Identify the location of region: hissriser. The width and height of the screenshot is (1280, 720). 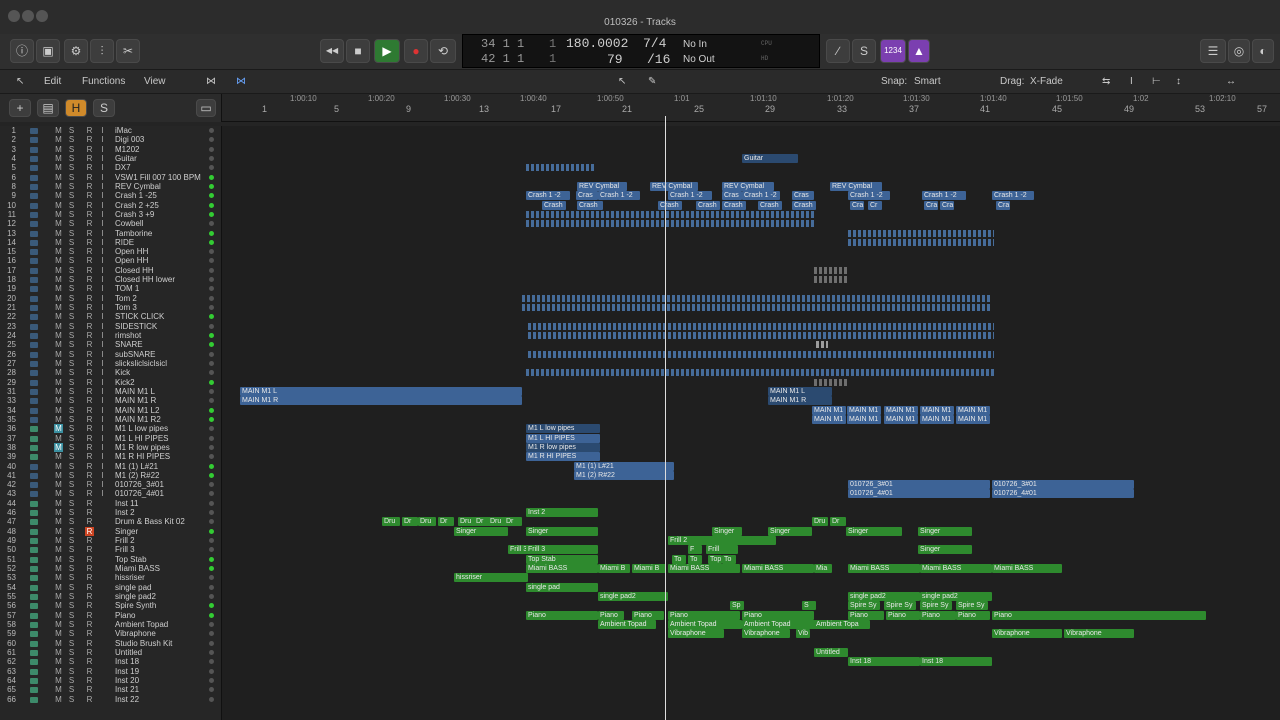
(491, 578).